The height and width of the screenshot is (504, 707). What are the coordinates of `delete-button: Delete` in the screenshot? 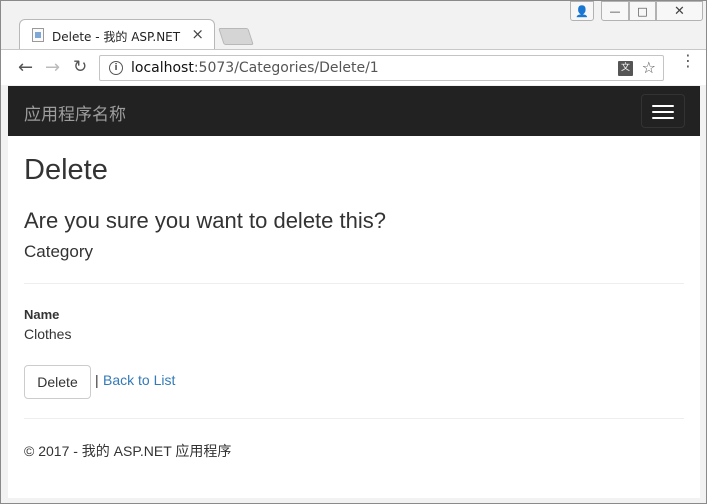 It's located at (57, 382).